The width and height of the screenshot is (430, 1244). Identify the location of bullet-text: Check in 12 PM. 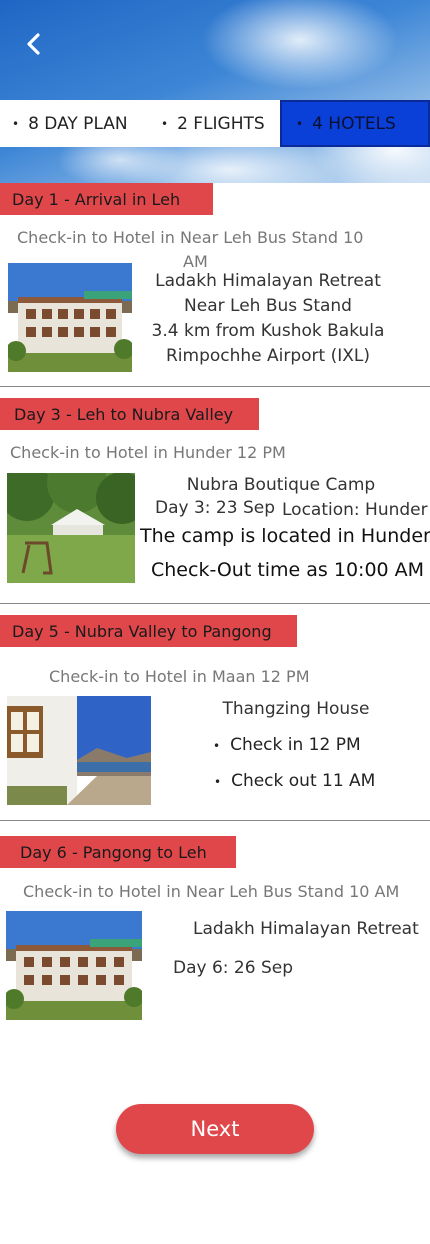
(295, 745).